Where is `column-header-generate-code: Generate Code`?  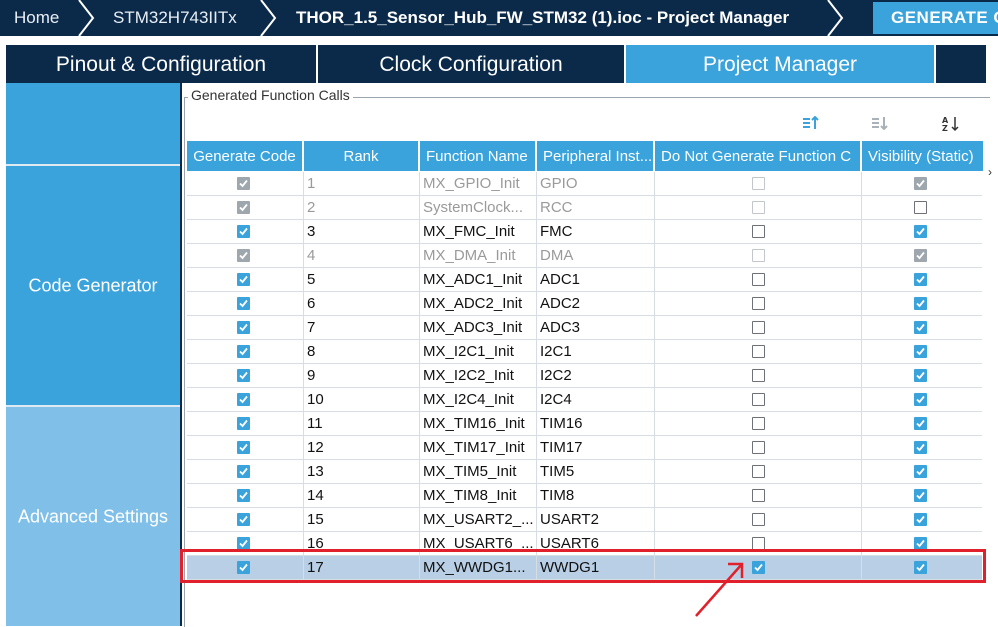
column-header-generate-code: Generate Code is located at coordinates (245, 156).